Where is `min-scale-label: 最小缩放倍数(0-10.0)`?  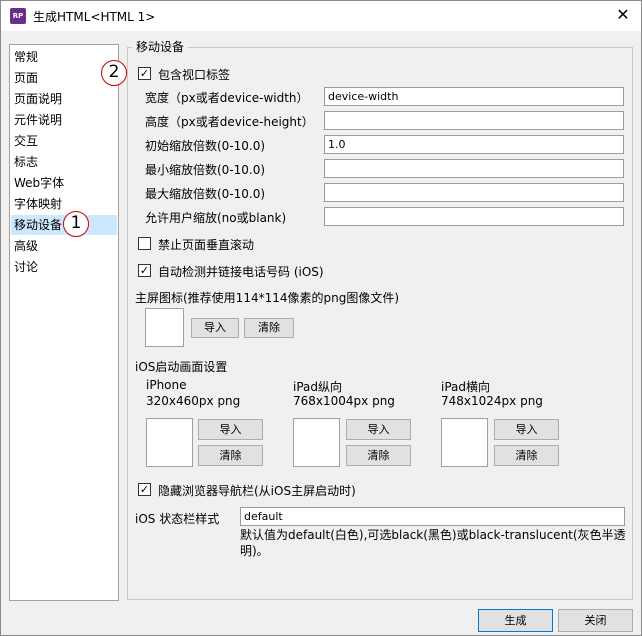
min-scale-label: 最小缩放倍数(0-10.0) is located at coordinates (205, 170).